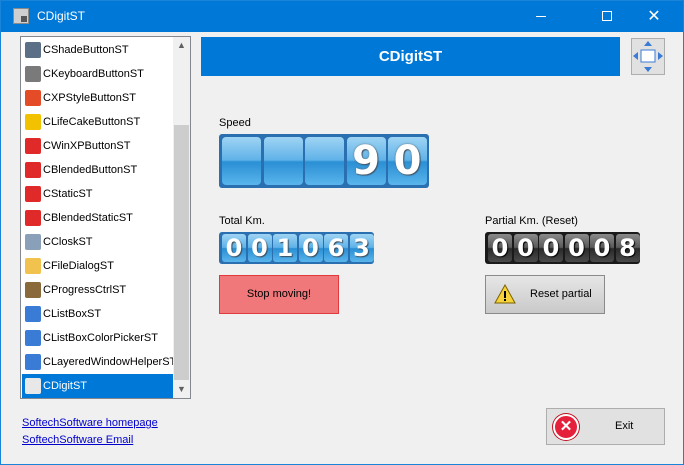 The height and width of the screenshot is (465, 684). What do you see at coordinates (407, 161) in the screenshot?
I see `speed-digit: 0` at bounding box center [407, 161].